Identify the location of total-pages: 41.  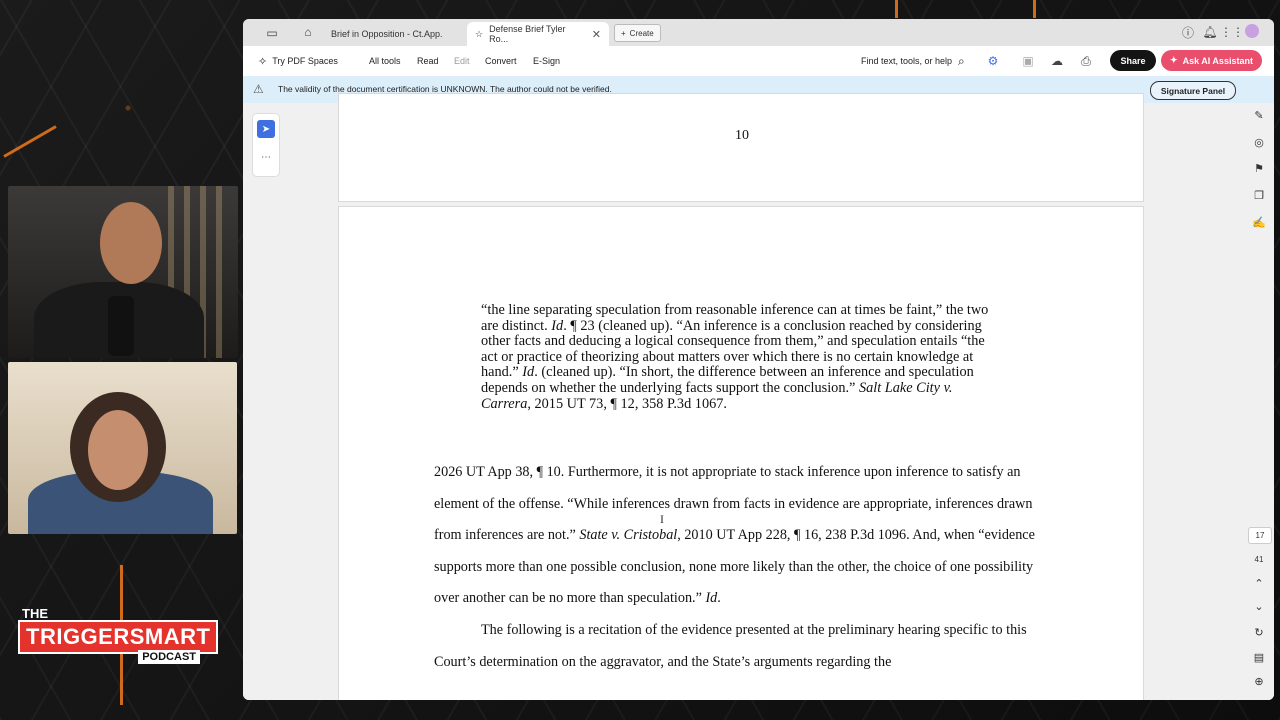
(1259, 559).